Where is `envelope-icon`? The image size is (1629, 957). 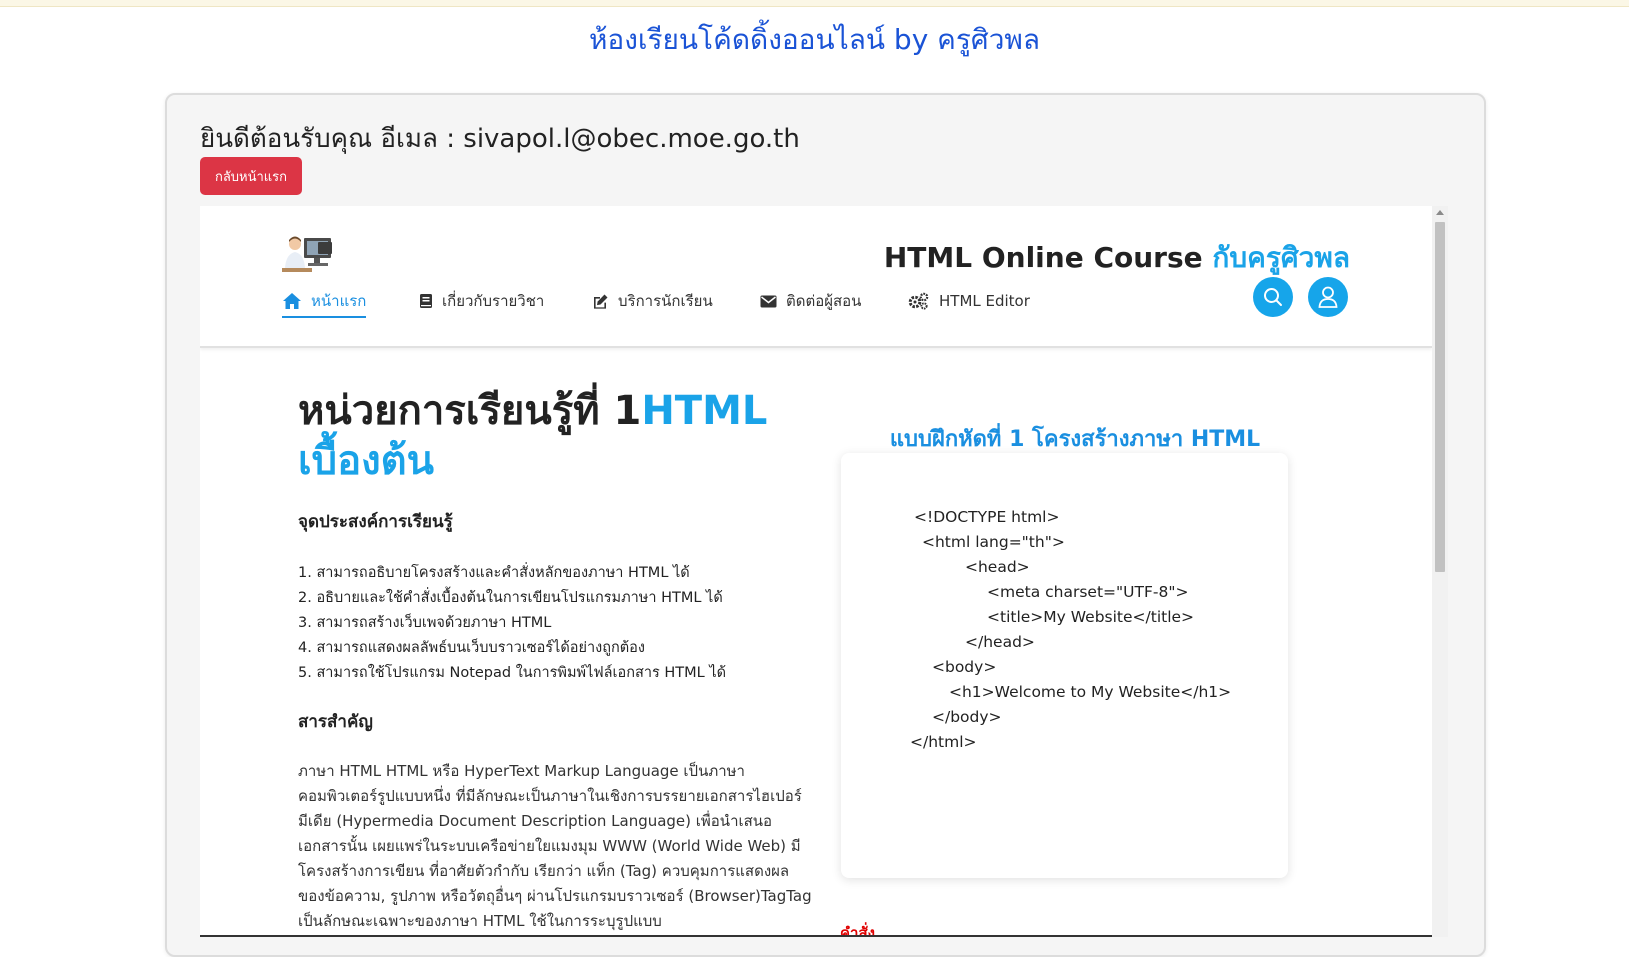 envelope-icon is located at coordinates (768, 301).